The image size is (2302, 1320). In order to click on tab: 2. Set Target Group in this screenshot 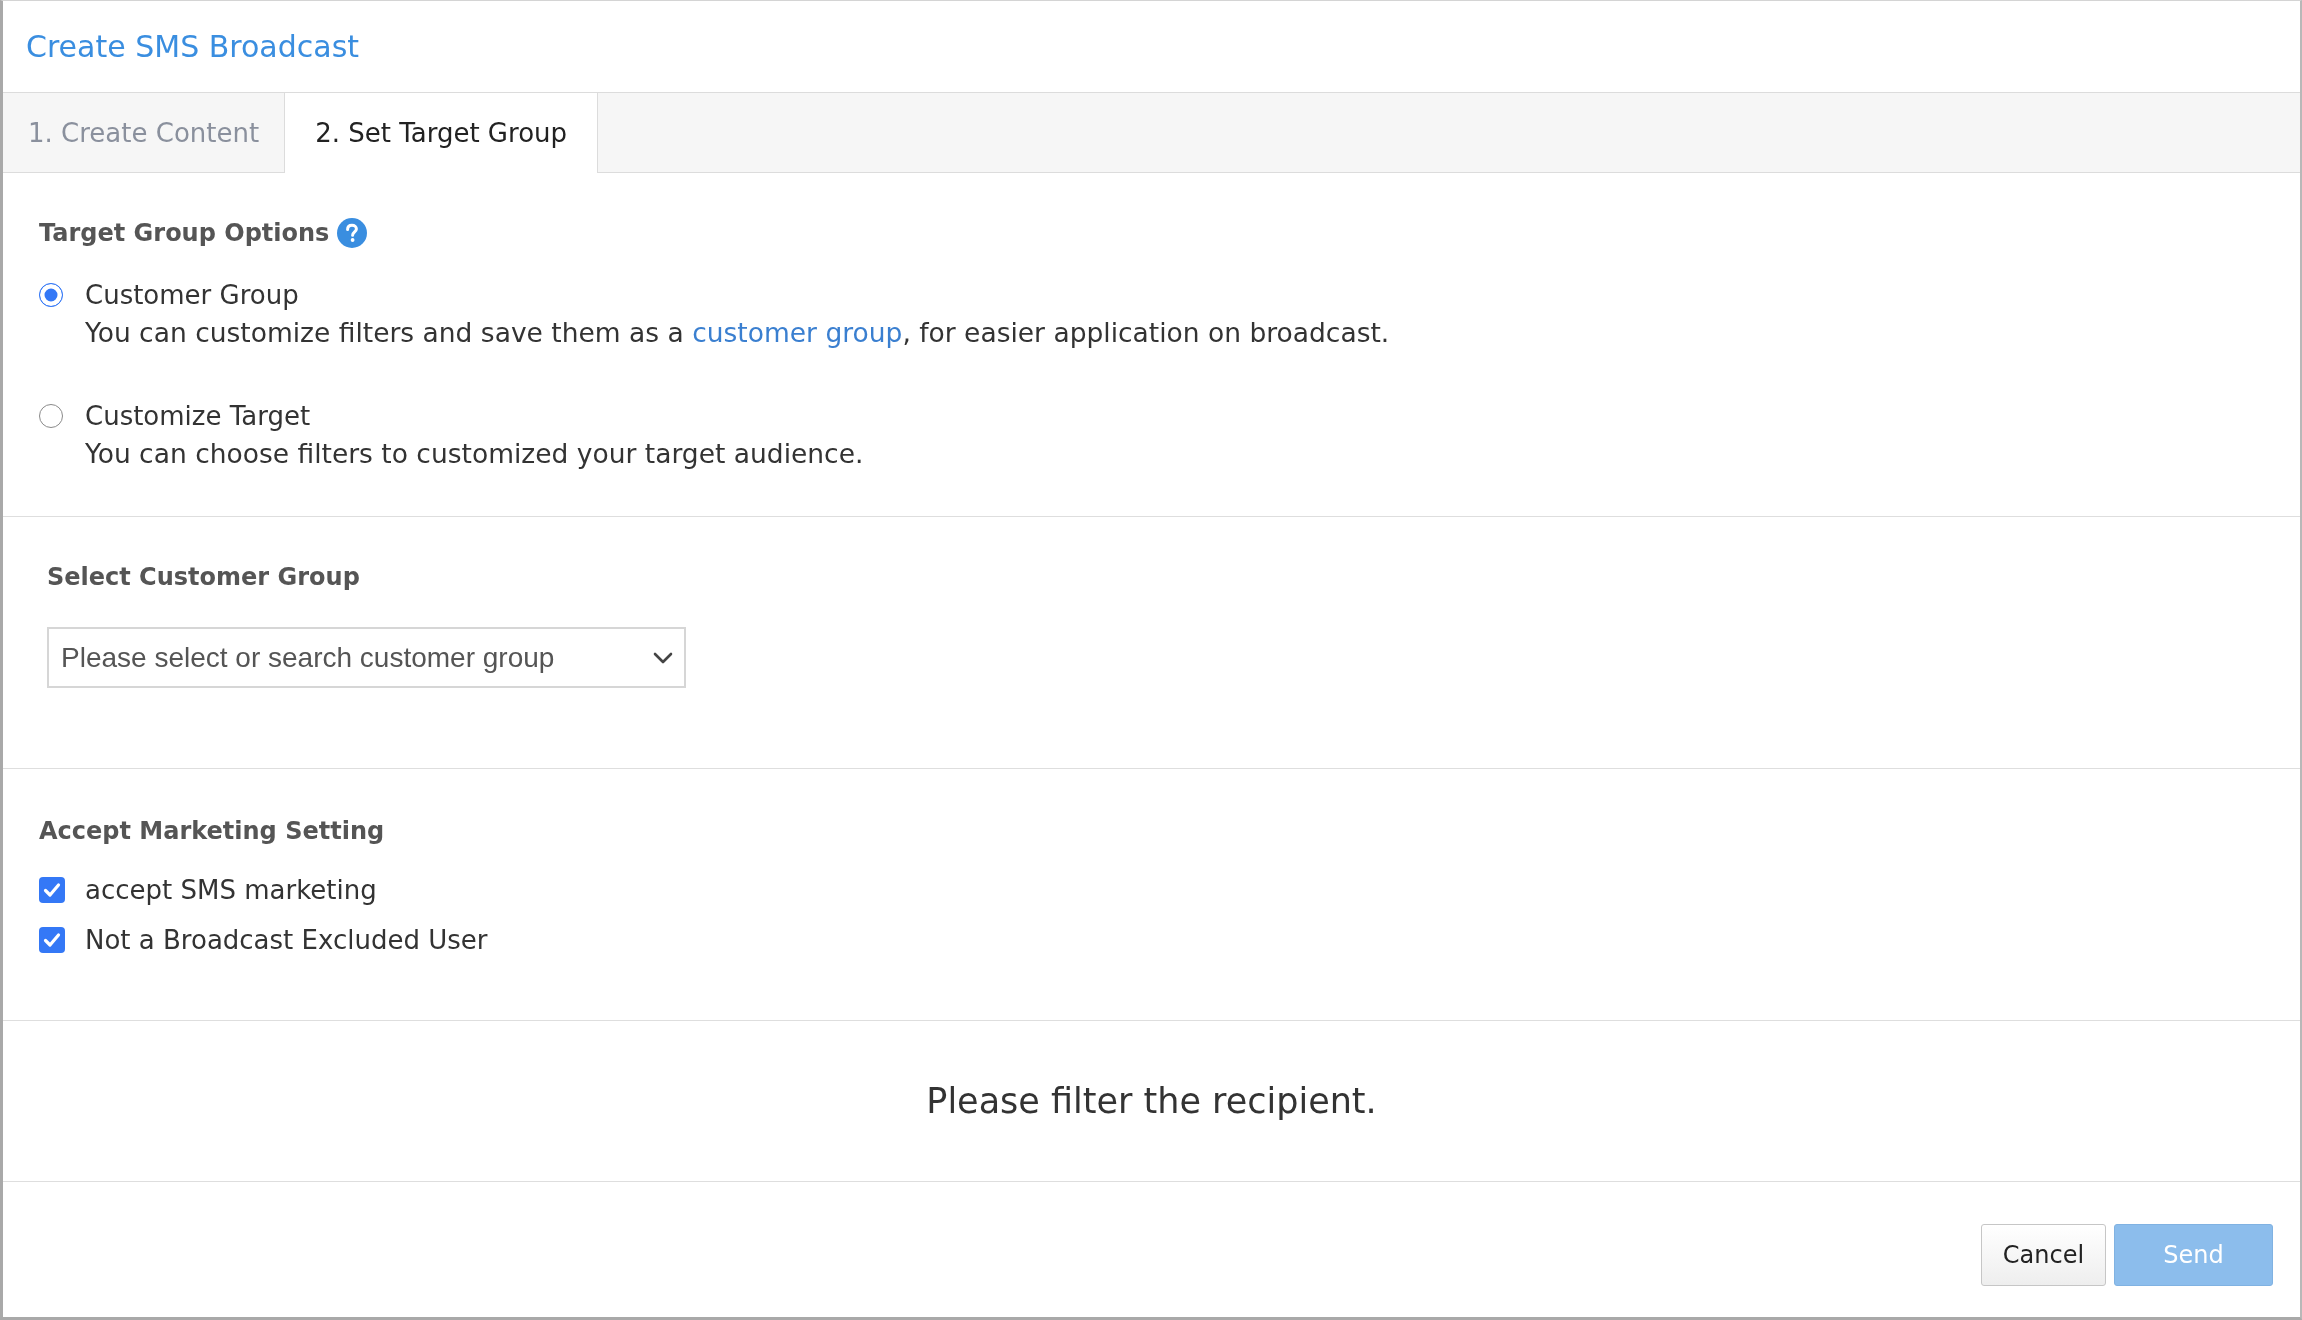, I will do `click(442, 133)`.